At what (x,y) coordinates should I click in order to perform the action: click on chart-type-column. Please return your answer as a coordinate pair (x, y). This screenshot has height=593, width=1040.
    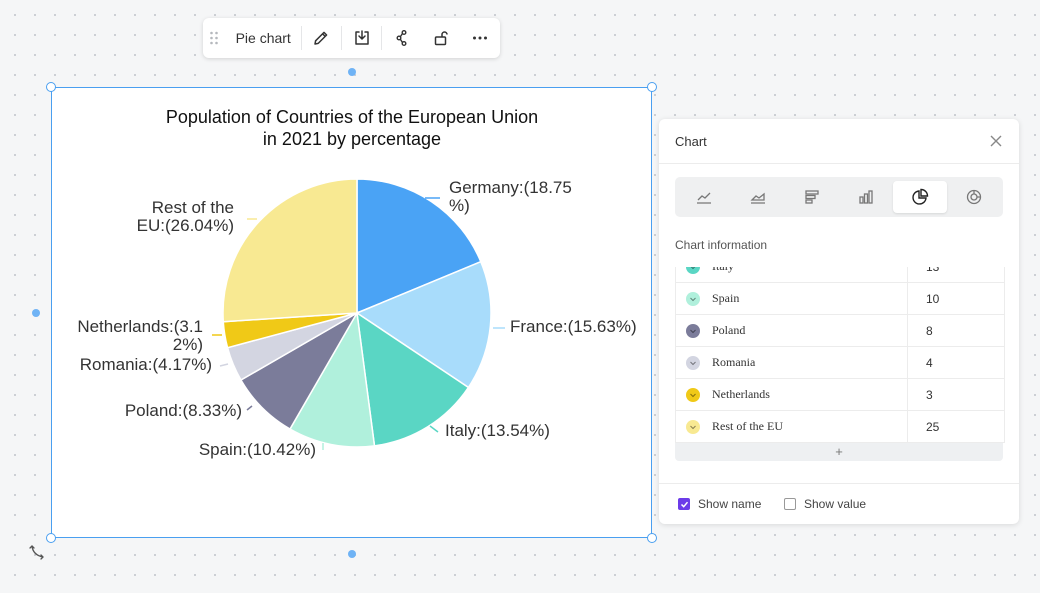
    Looking at the image, I should click on (866, 197).